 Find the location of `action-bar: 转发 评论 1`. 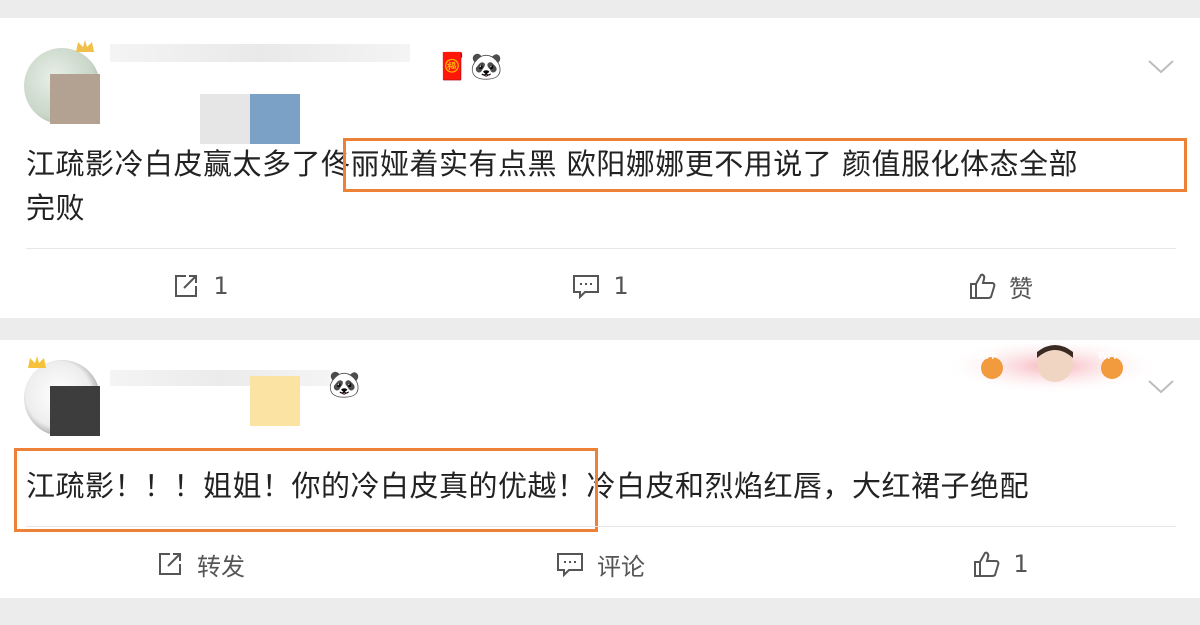

action-bar: 转发 评论 1 is located at coordinates (600, 564).